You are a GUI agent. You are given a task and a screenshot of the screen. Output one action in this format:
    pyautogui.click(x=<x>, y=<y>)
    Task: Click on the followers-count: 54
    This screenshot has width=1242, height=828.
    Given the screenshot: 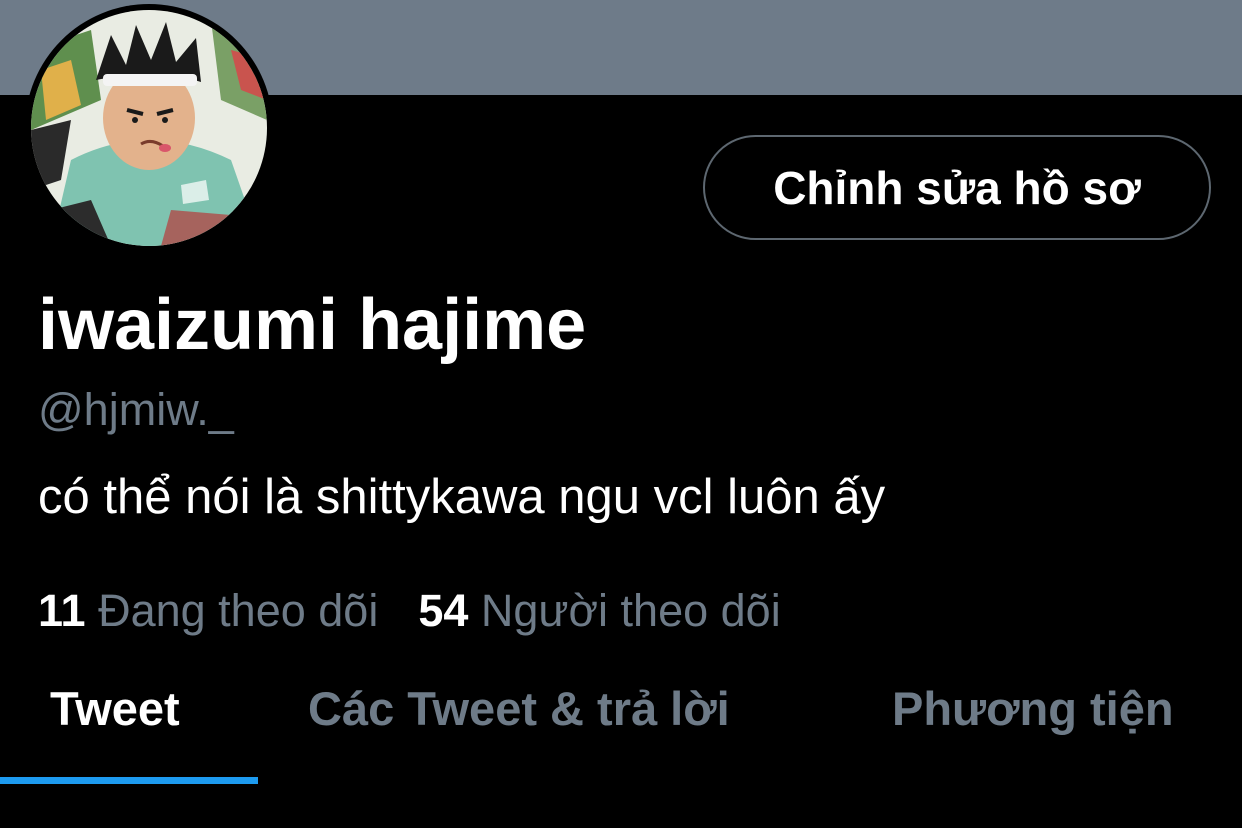 What is the action you would take?
    pyautogui.click(x=443, y=610)
    